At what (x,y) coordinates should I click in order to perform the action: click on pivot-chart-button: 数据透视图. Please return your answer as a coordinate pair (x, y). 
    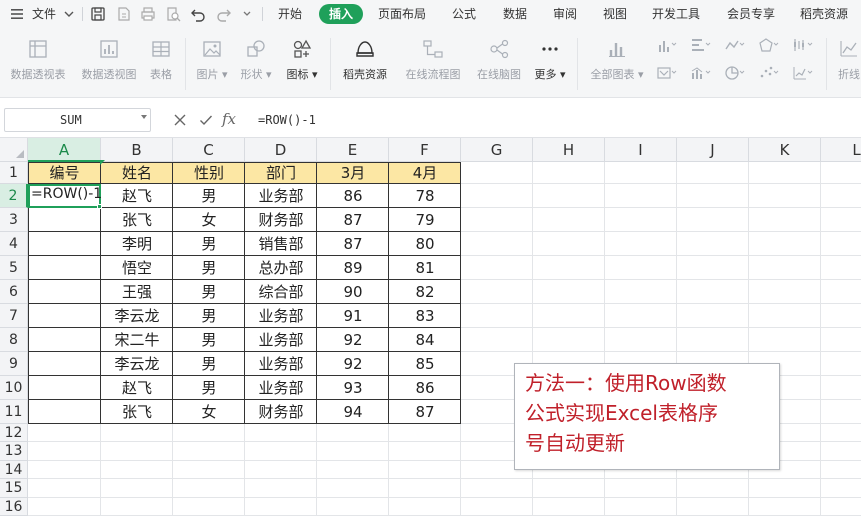
    Looking at the image, I should click on (109, 63).